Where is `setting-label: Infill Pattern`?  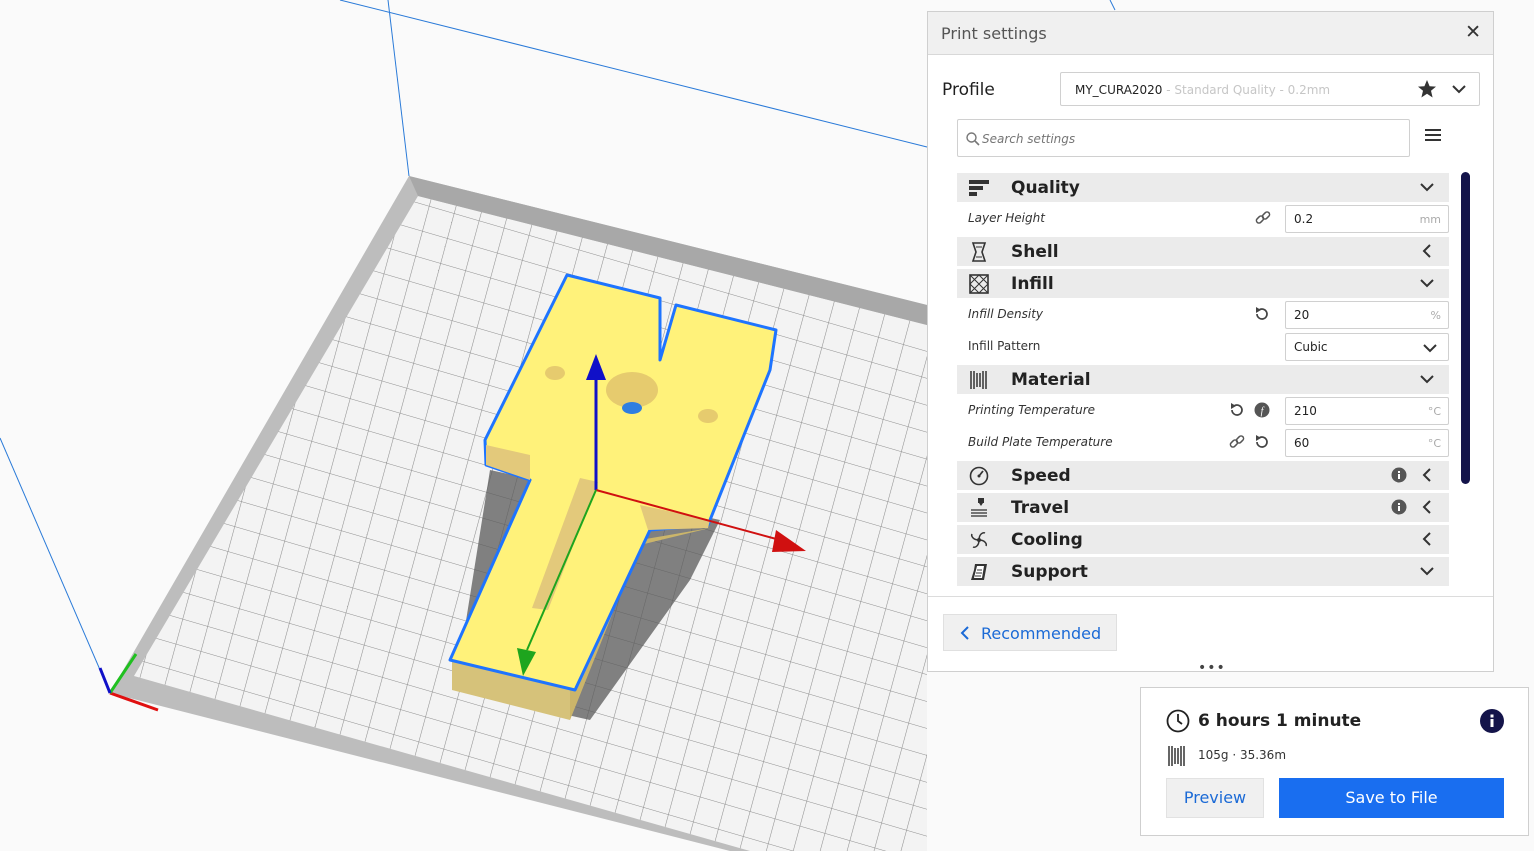 setting-label: Infill Pattern is located at coordinates (1004, 346).